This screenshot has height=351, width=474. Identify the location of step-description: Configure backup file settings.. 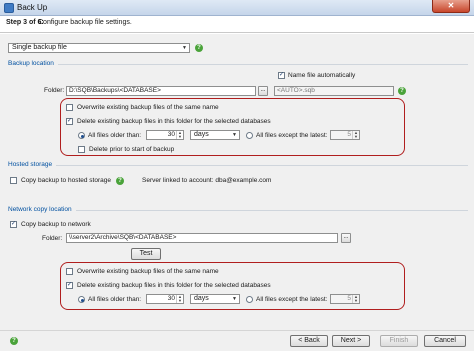
(85, 22).